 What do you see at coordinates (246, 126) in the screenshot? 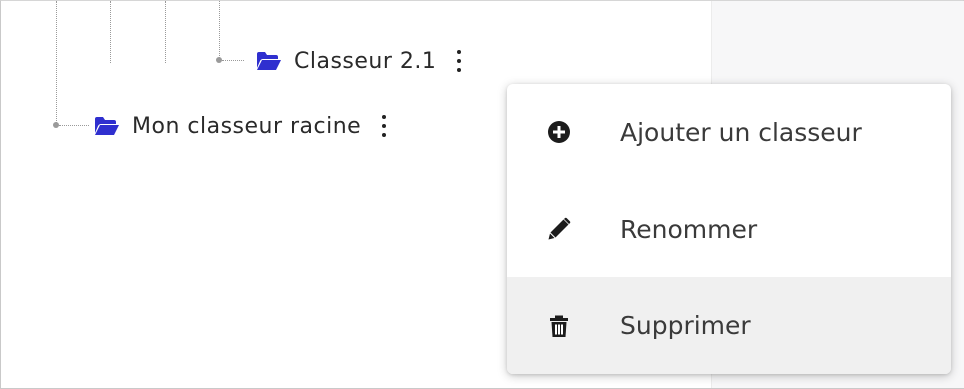
I see `tree-node-label: Mon classeur racine` at bounding box center [246, 126].